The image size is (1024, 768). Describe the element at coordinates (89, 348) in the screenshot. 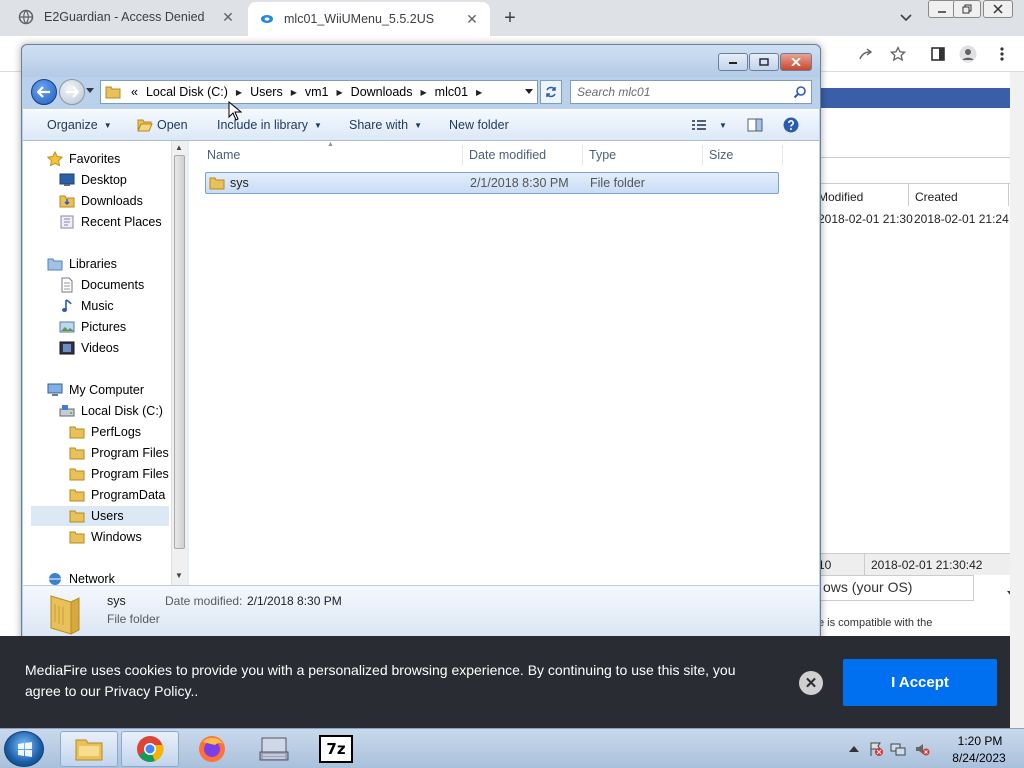

I see `nav-videos: Videos` at that location.